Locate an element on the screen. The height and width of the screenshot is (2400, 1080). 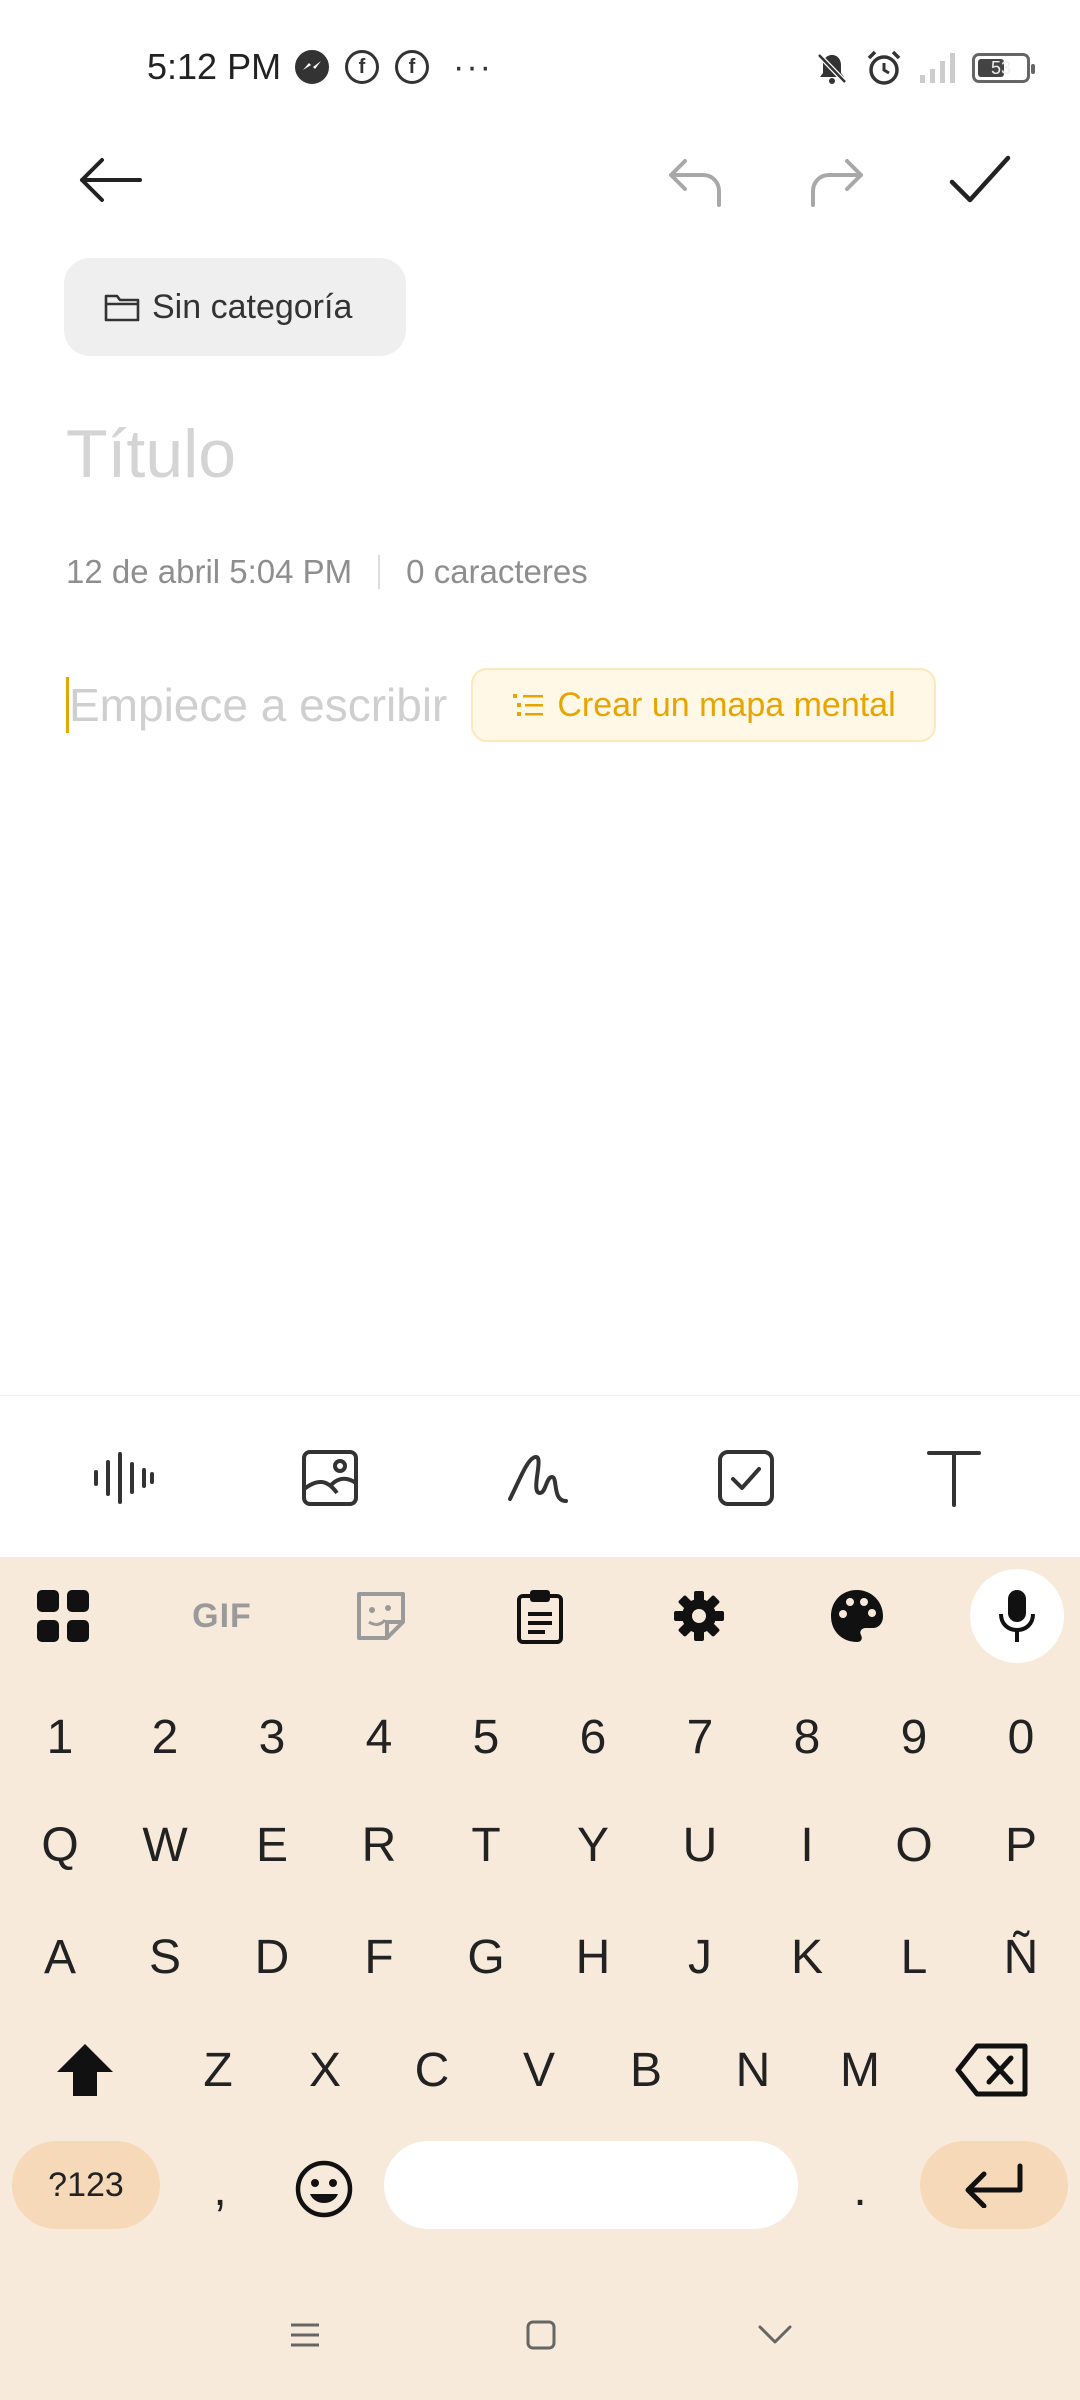
handwriting-icon is located at coordinates (538, 1478).